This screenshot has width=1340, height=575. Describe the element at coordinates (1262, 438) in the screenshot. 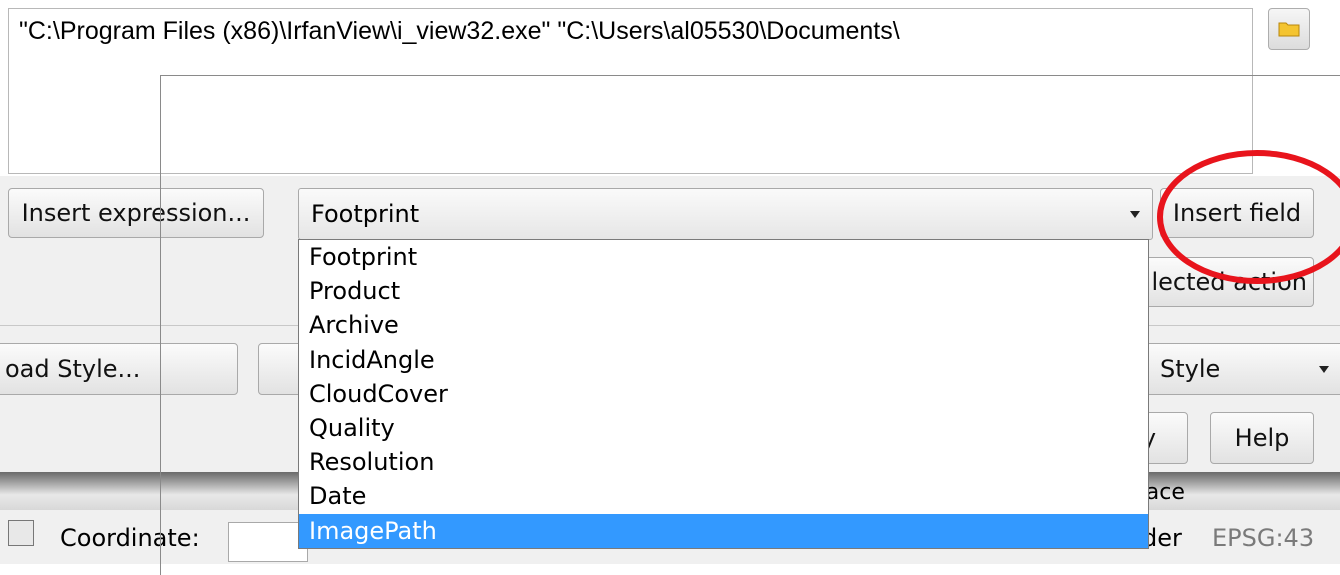

I see `help-button: Help` at that location.